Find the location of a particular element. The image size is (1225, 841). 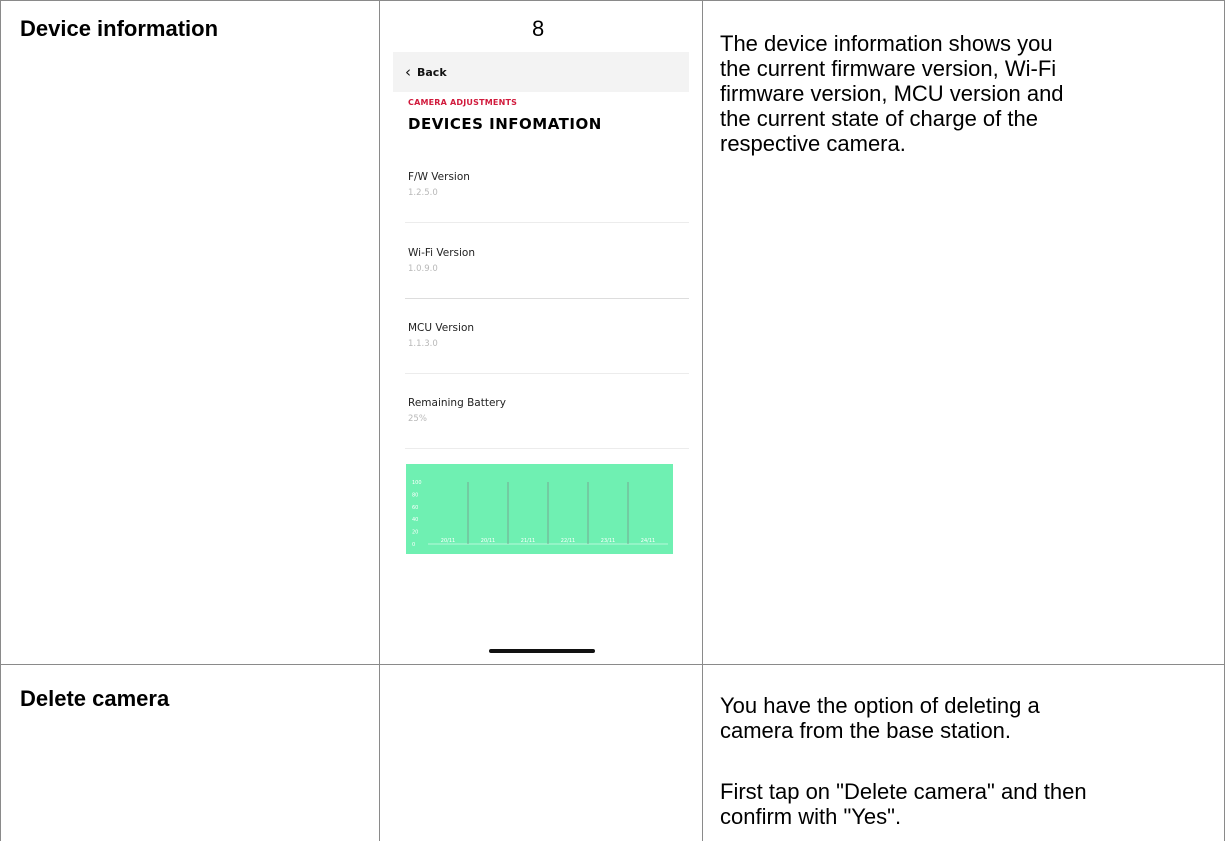

y-tick-label: 100 is located at coordinates (417, 483).